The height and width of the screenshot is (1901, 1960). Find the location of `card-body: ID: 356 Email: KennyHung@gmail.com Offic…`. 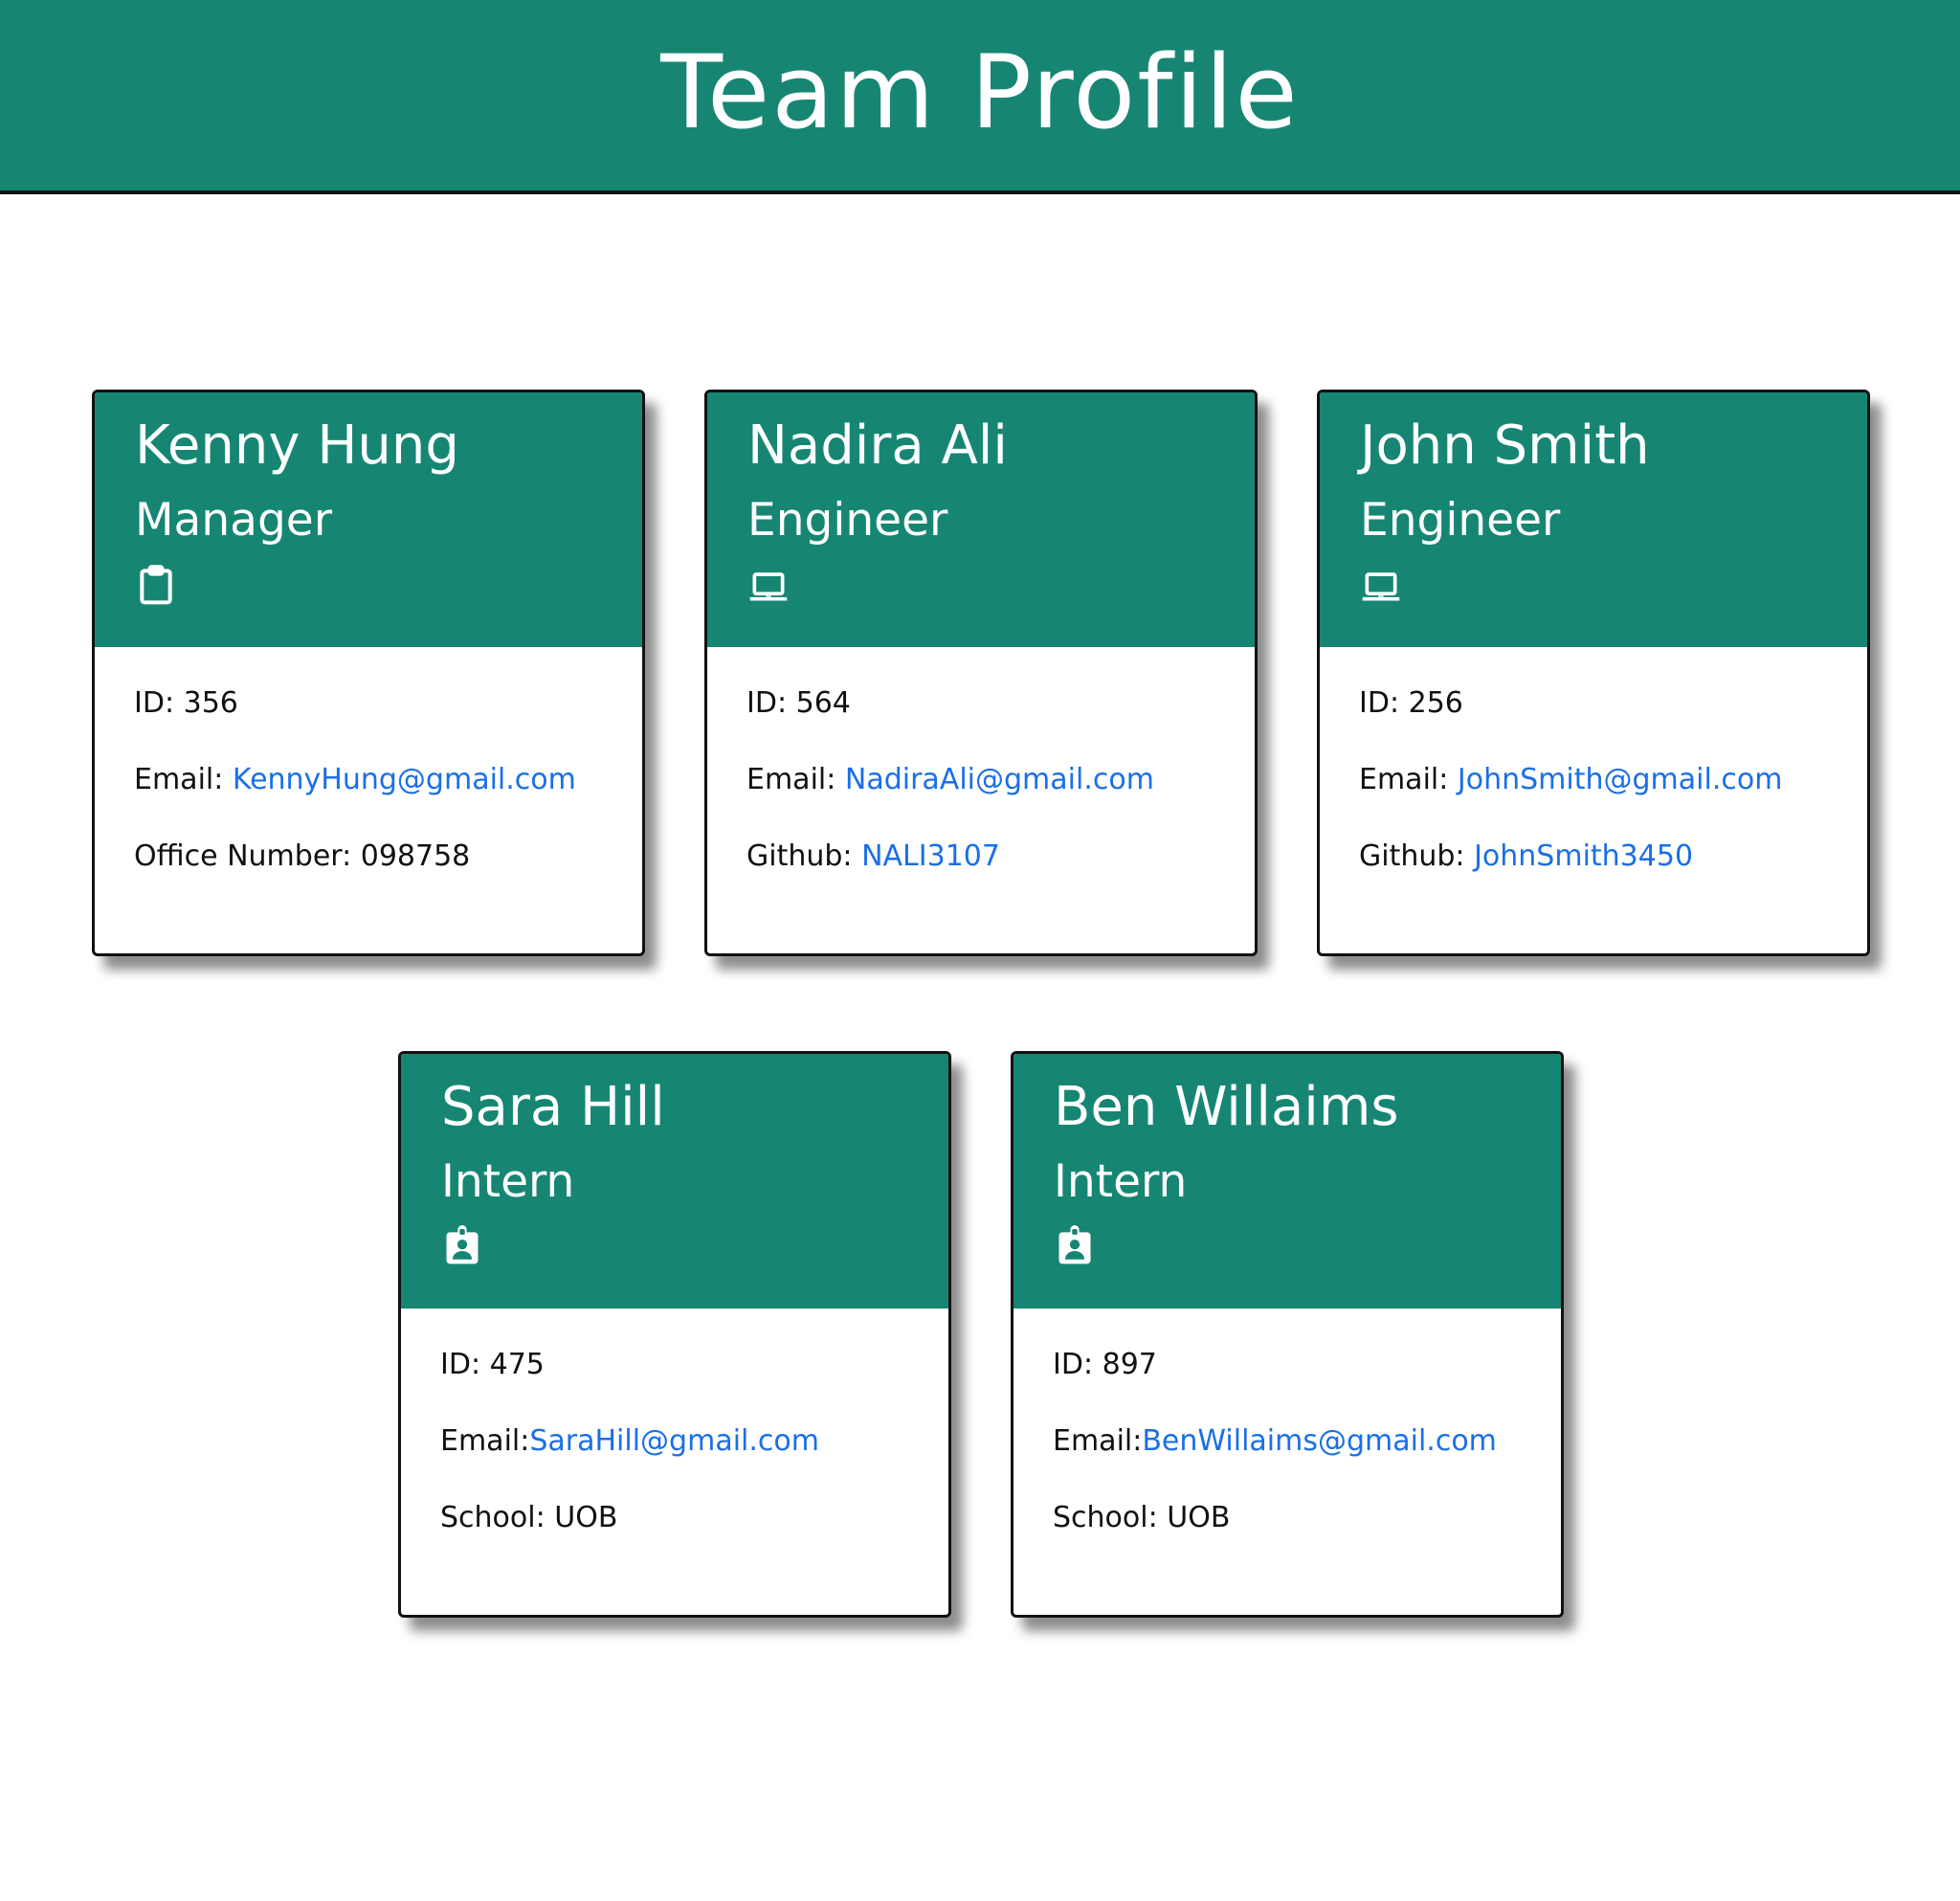

card-body: ID: 356 Email: KennyHung@gmail.com Offic… is located at coordinates (368, 783).